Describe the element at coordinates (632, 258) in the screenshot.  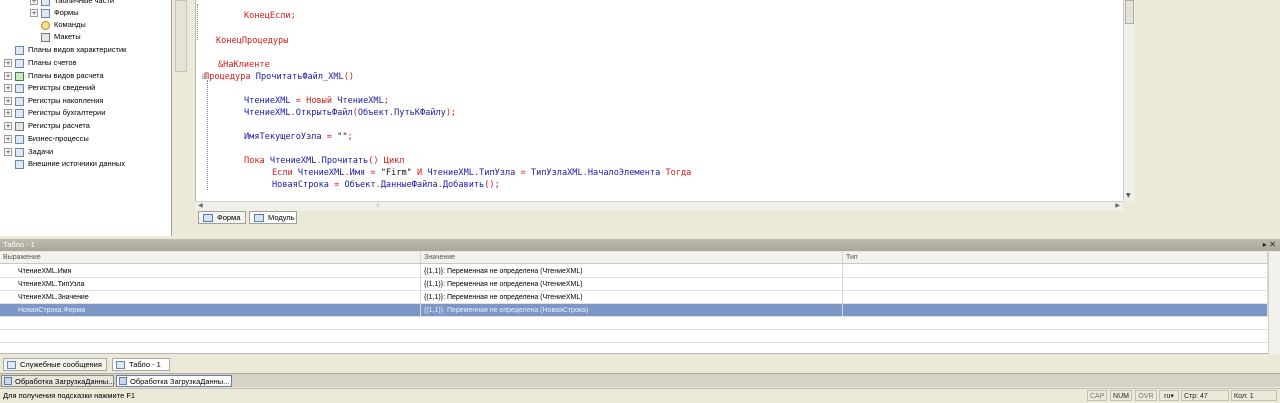
I see `column-header-value: Значение` at that location.